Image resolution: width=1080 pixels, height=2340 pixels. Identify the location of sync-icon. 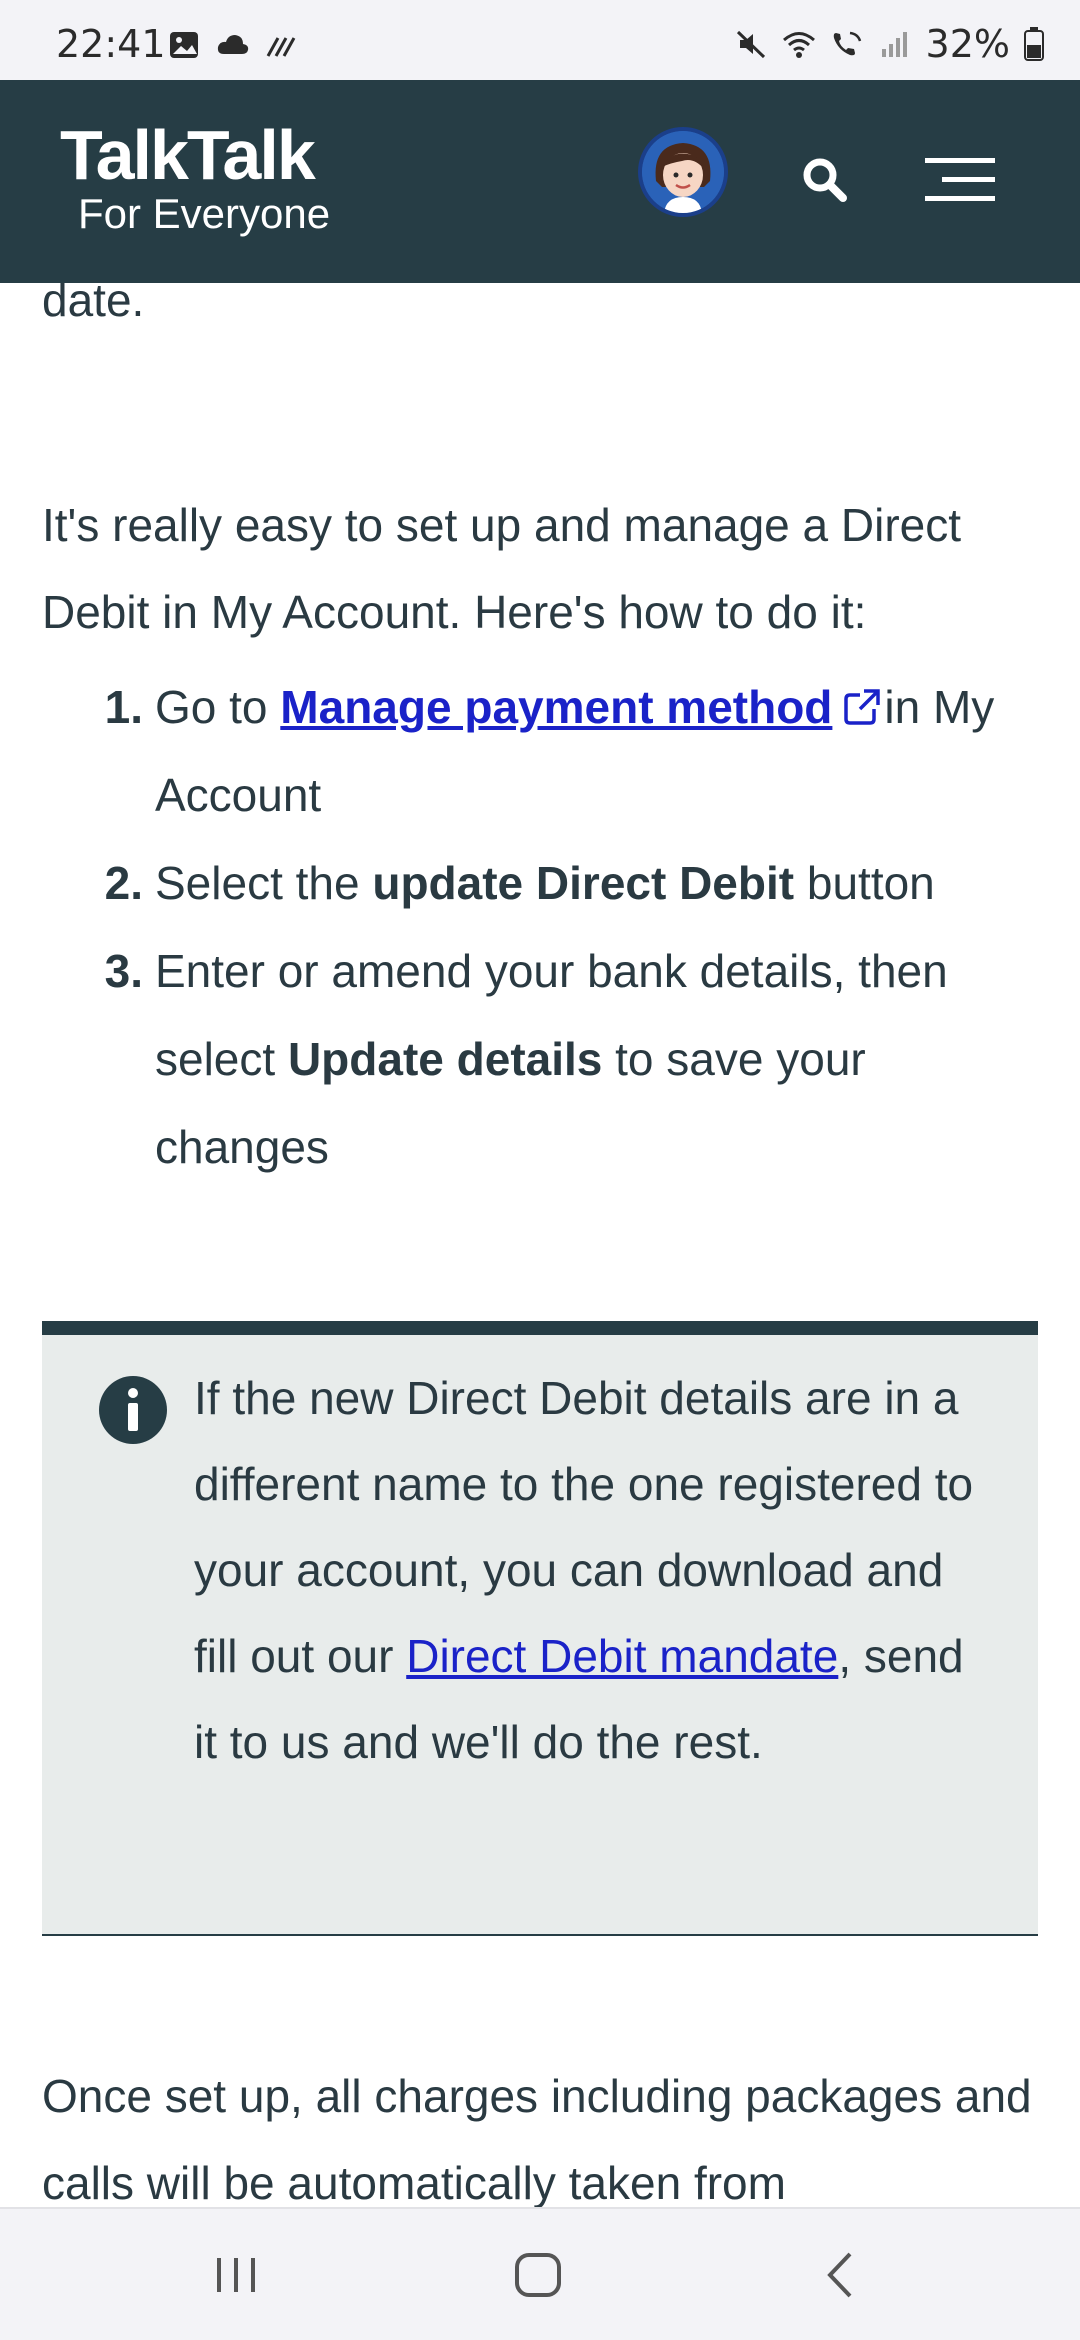
(281, 47).